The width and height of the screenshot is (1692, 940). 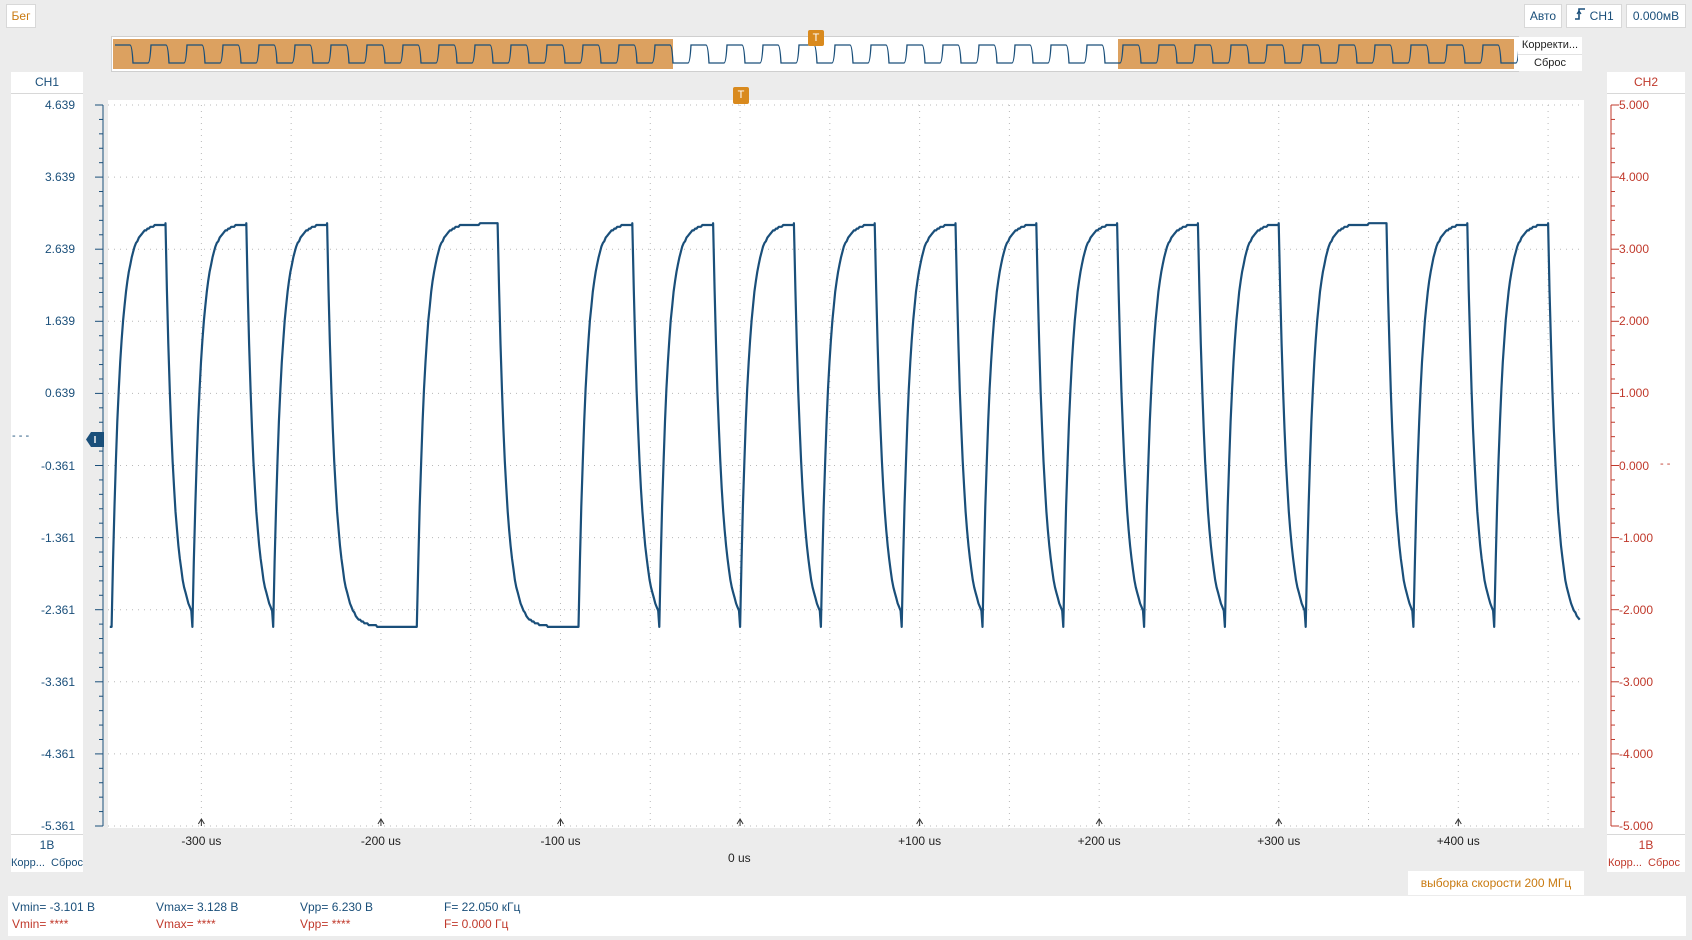 What do you see at coordinates (920, 841) in the screenshot?
I see `time-tick-label: +100 us` at bounding box center [920, 841].